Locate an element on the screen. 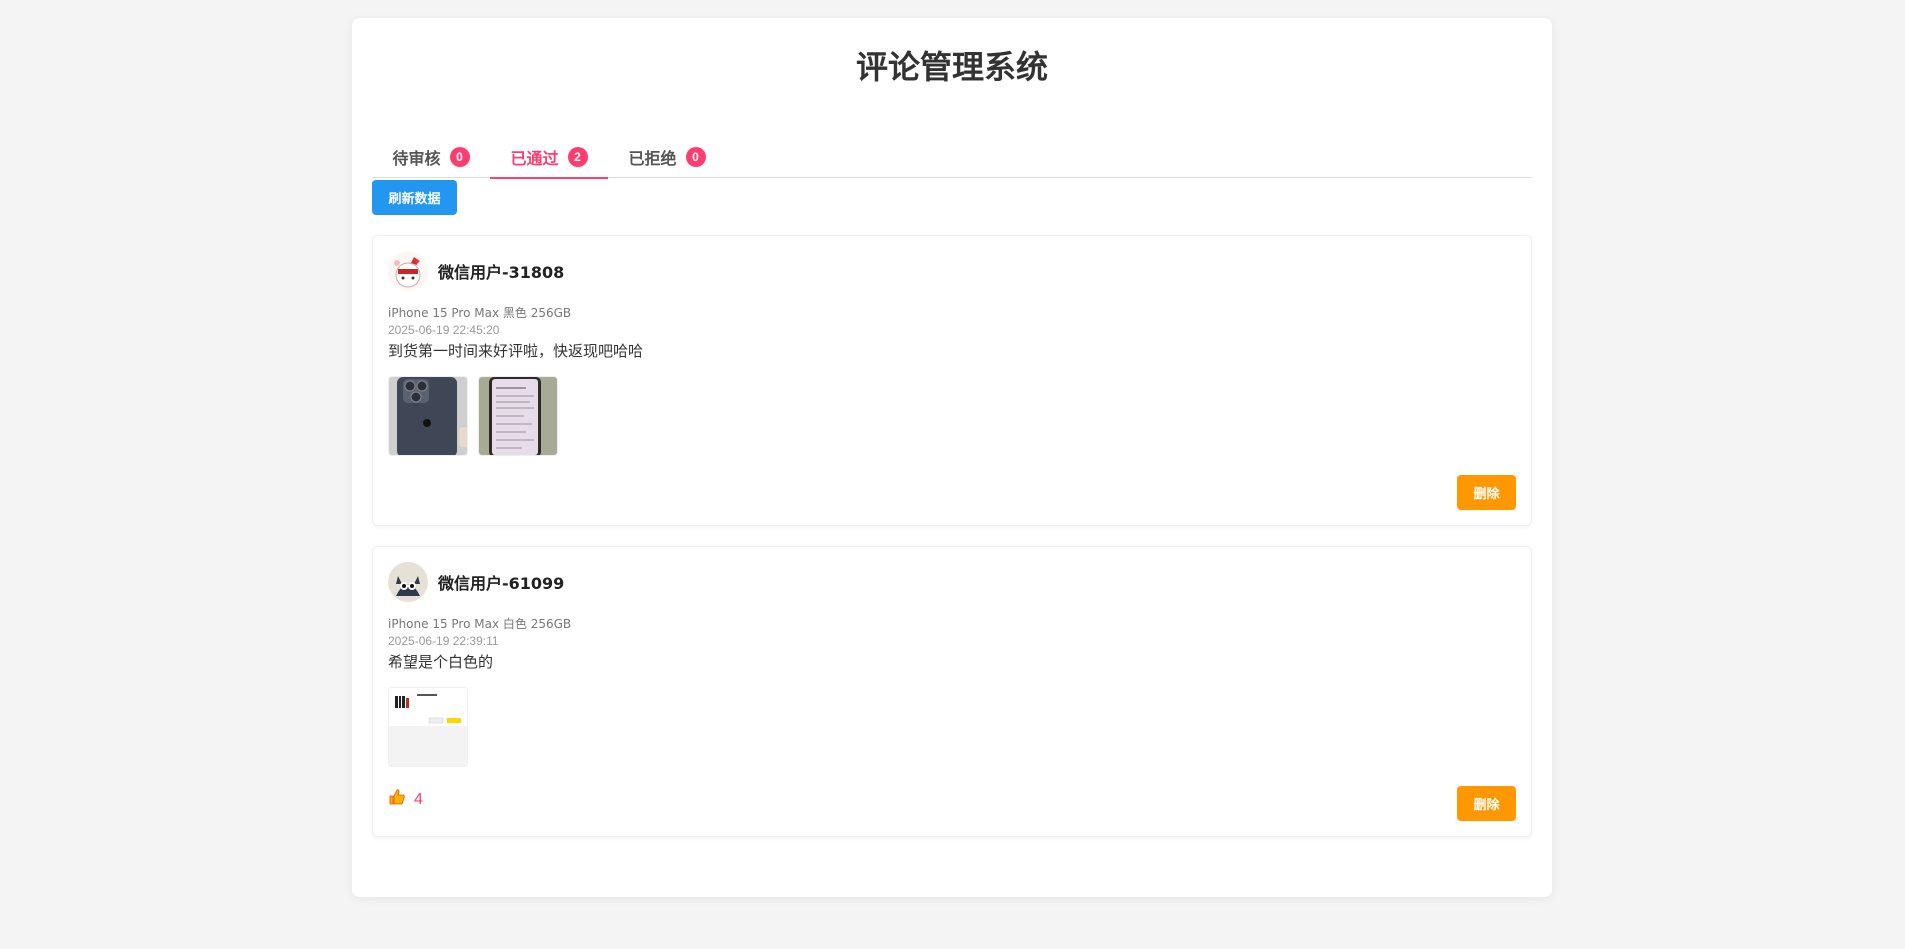 The height and width of the screenshot is (949, 1905). comment-image-phone-screen is located at coordinates (518, 416).